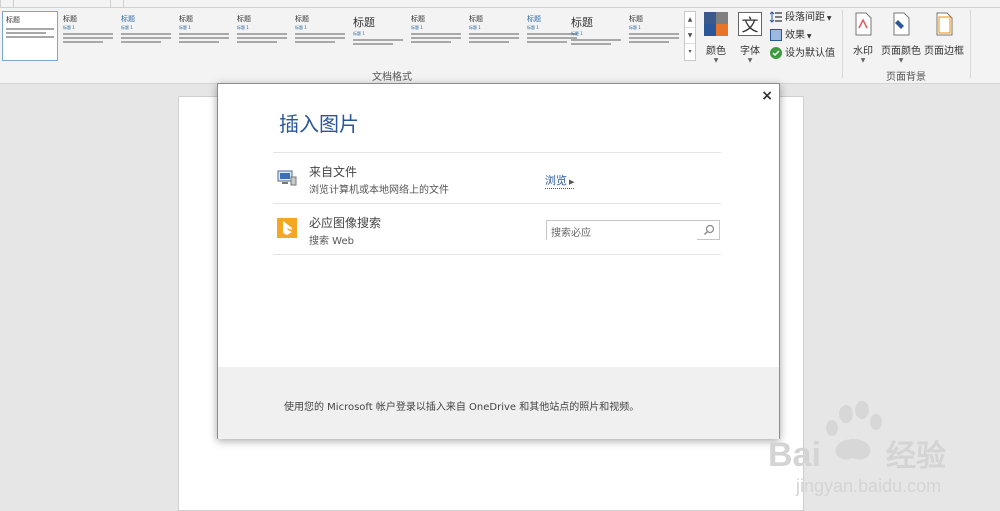 The height and width of the screenshot is (511, 1000). What do you see at coordinates (622, 233) in the screenshot?
I see `bing-search-input` at bounding box center [622, 233].